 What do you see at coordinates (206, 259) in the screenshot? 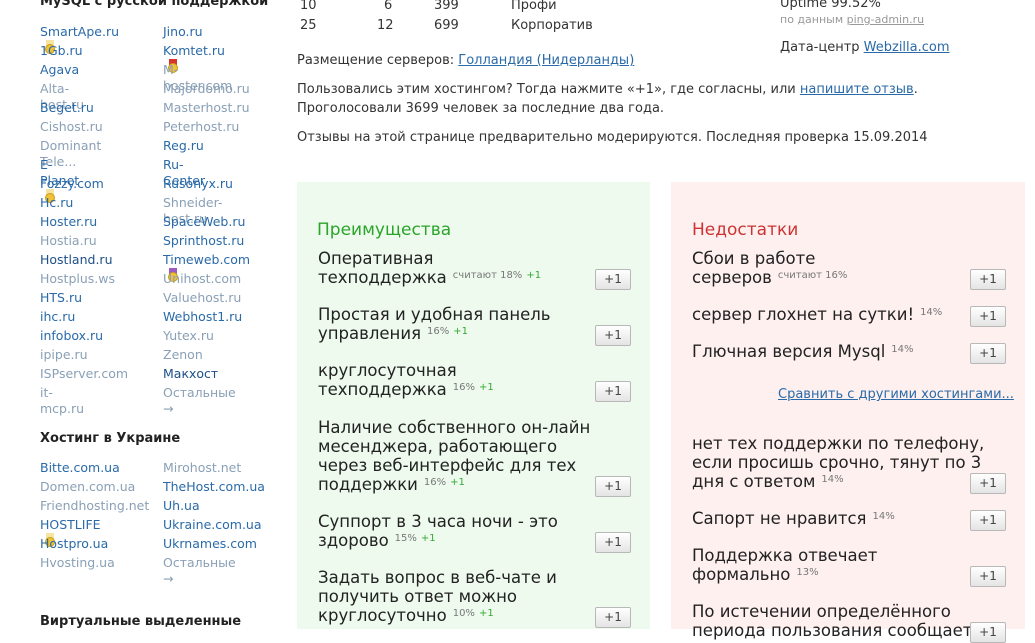
I see `host-link-timeweb-com: Timeweb.com` at bounding box center [206, 259].